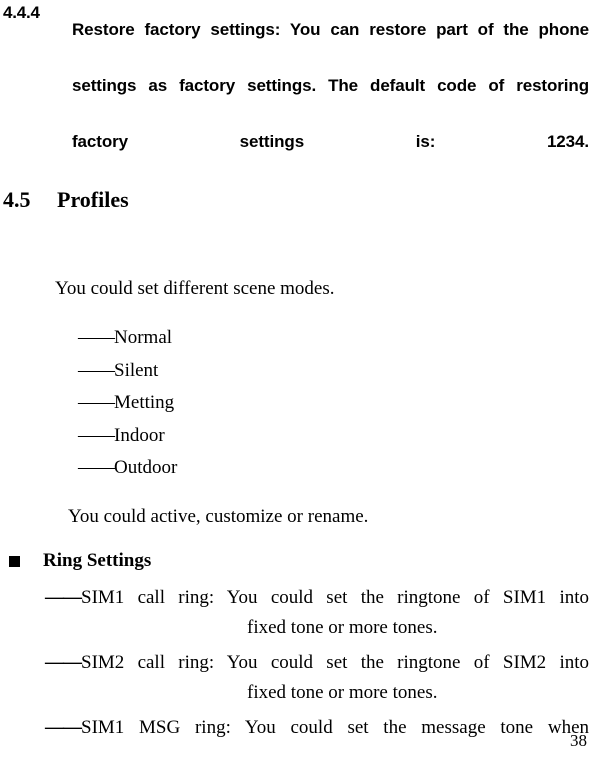 The width and height of the screenshot is (590, 757). I want to click on ring-settings-heading: Ring Settings, so click(200, 562).